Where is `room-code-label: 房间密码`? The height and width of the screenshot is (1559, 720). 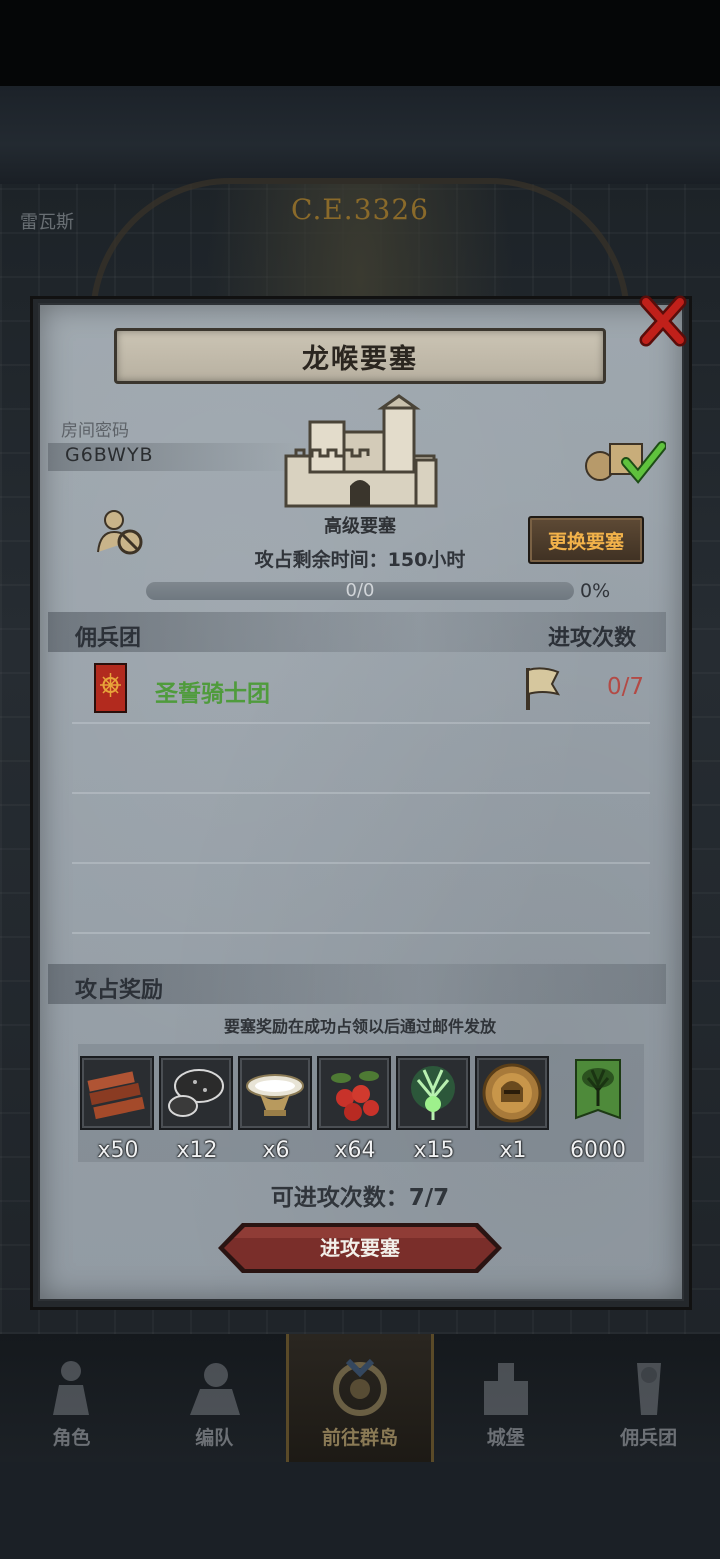 room-code-label: 房间密码 is located at coordinates (95, 431).